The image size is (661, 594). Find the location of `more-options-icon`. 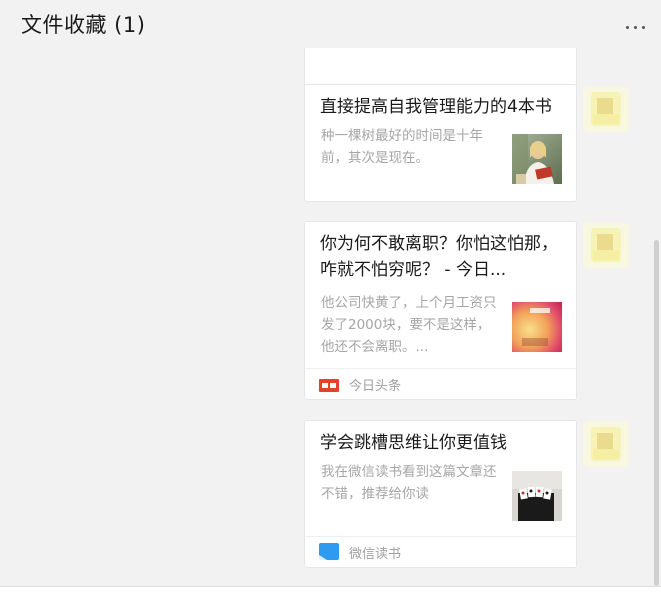

more-options-icon is located at coordinates (635, 27).